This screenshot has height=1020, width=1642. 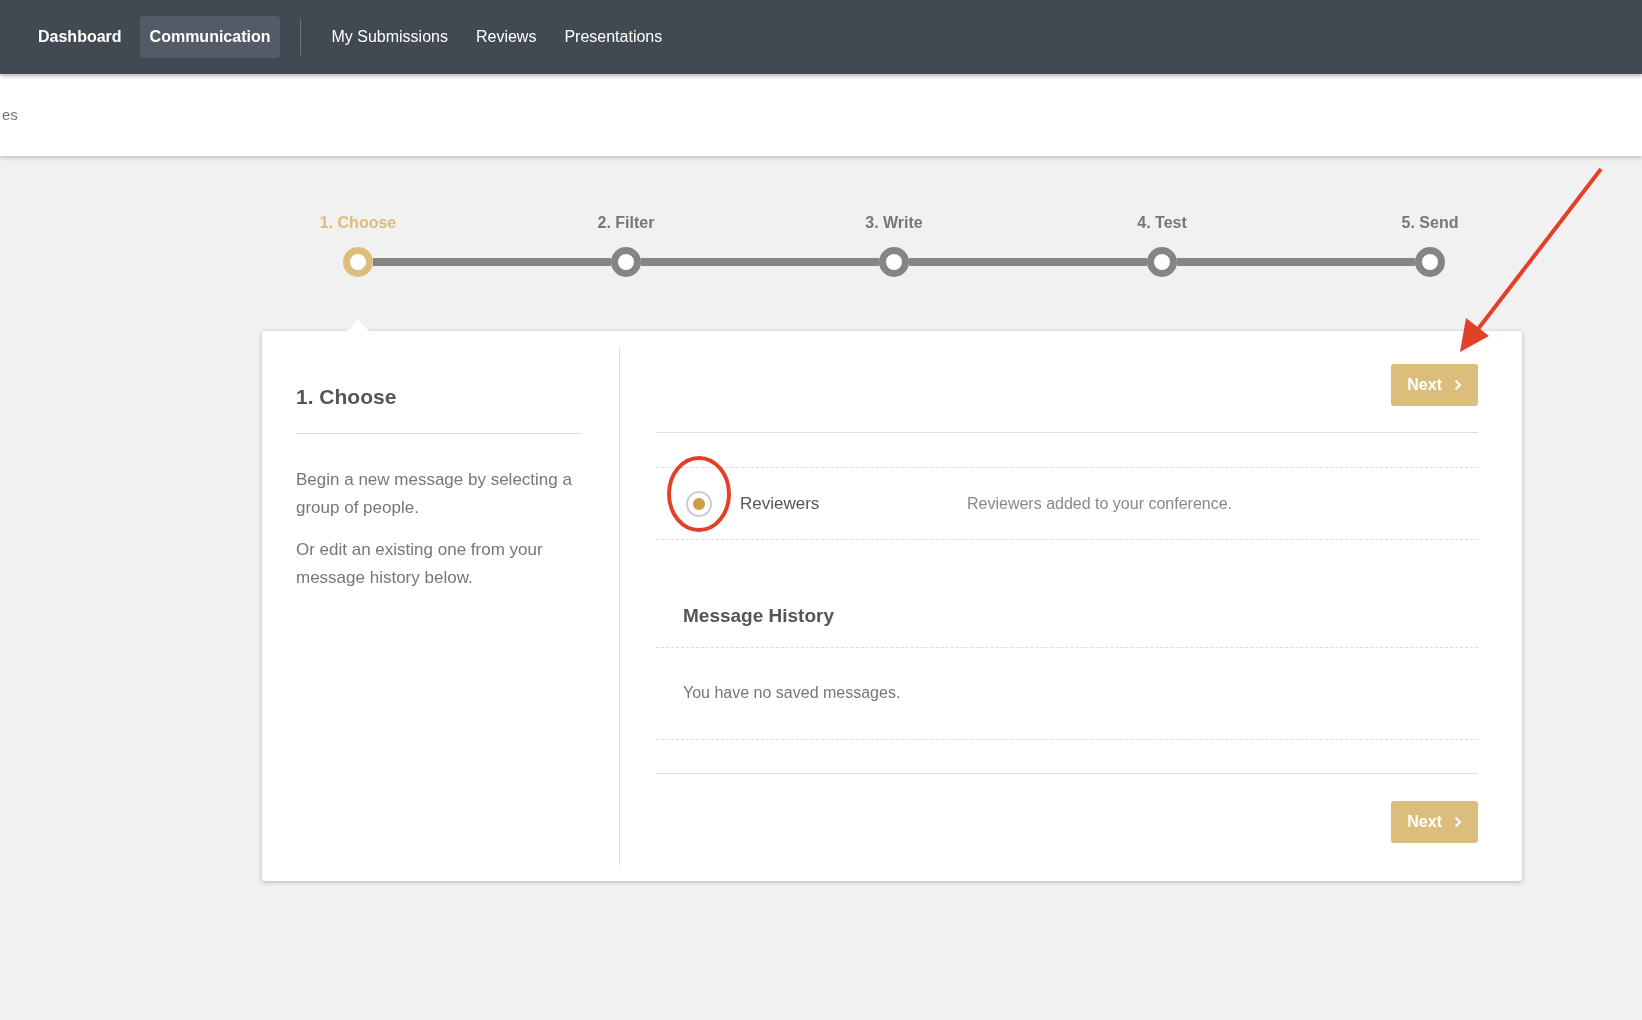 What do you see at coordinates (389, 37) in the screenshot?
I see `nav-link: My Submissions` at bounding box center [389, 37].